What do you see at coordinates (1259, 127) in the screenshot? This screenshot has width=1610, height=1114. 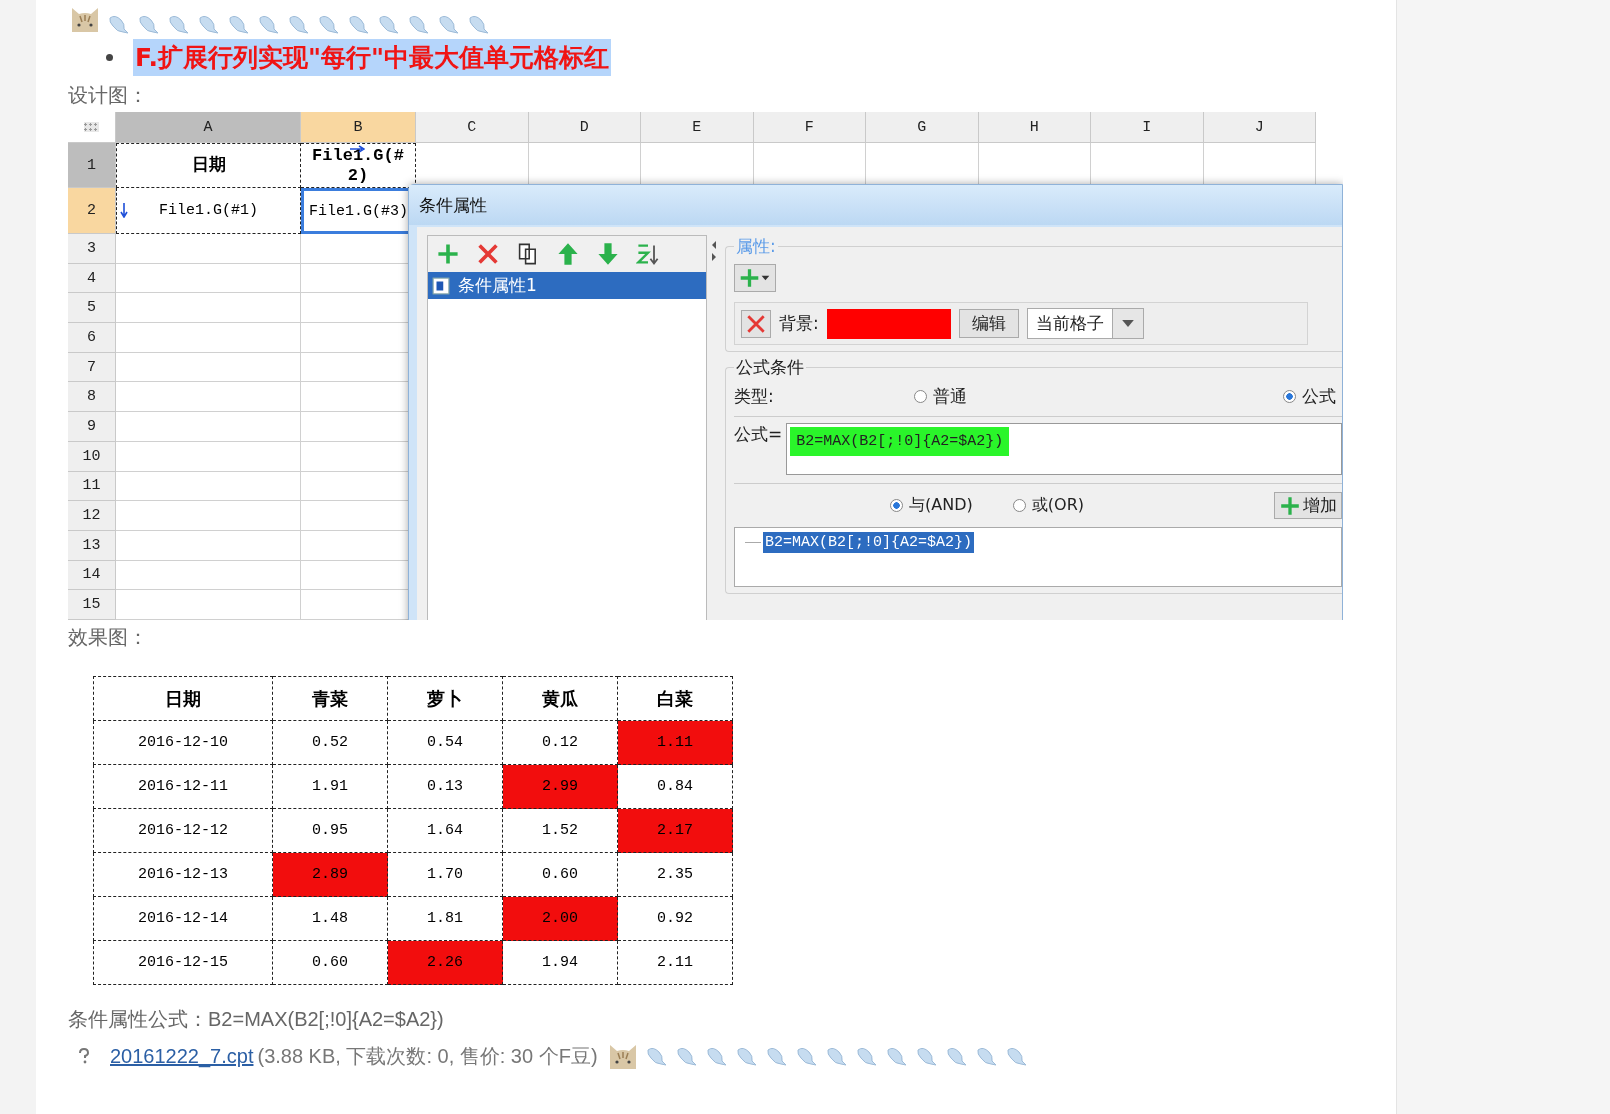 I see `column-header: J` at bounding box center [1259, 127].